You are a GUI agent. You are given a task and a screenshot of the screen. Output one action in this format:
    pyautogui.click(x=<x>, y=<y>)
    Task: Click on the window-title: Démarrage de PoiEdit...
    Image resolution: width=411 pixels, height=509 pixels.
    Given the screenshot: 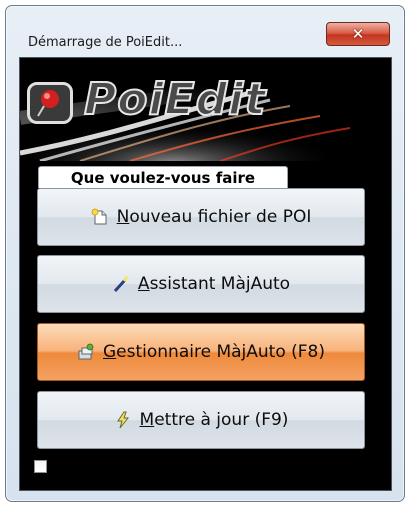 What is the action you would take?
    pyautogui.click(x=105, y=42)
    